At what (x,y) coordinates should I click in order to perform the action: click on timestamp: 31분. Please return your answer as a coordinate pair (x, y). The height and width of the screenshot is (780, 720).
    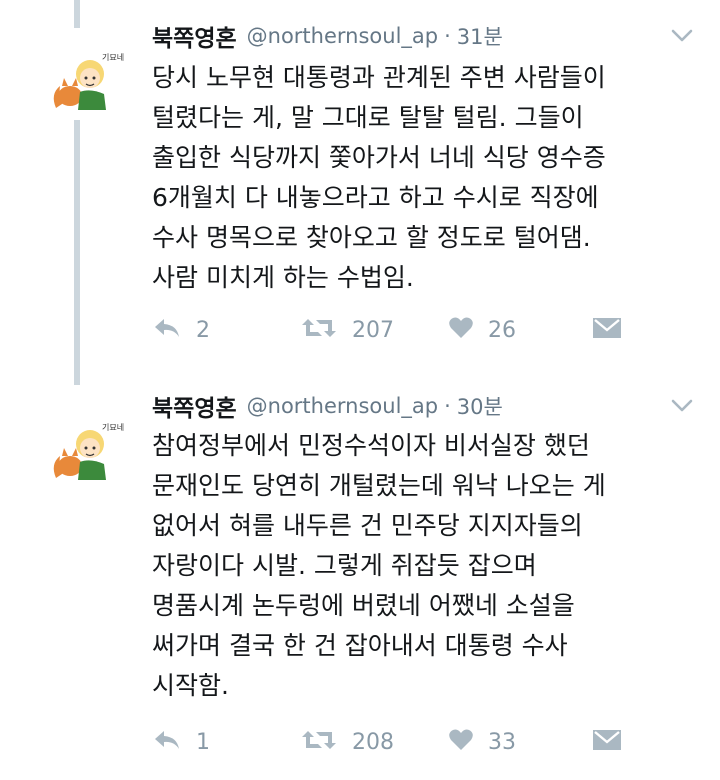
    Looking at the image, I should click on (480, 36).